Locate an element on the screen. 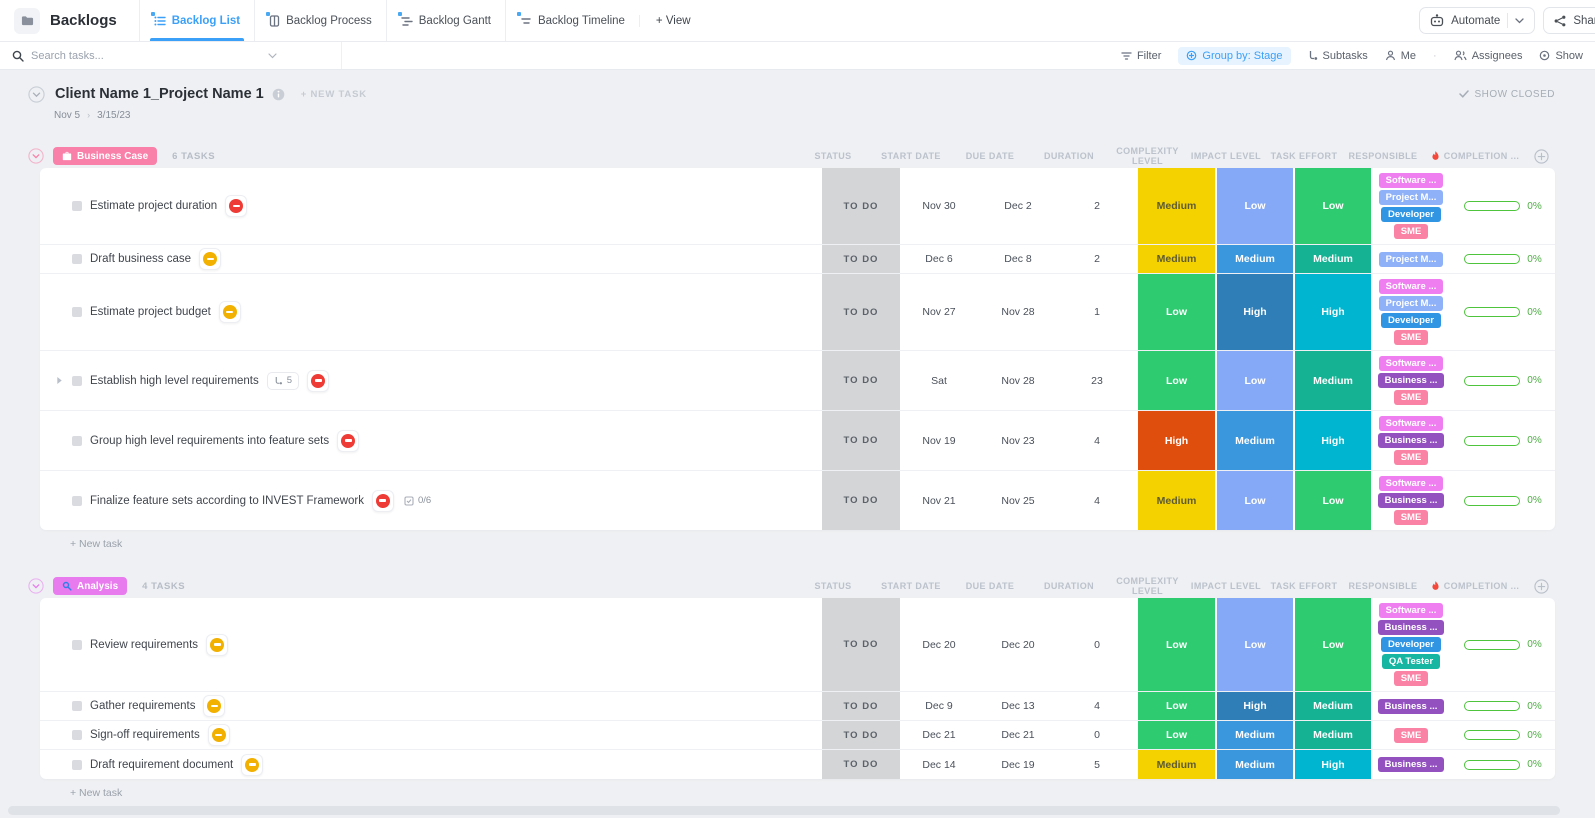 The height and width of the screenshot is (818, 1595). task-name: Draft business case is located at coordinates (140, 259).